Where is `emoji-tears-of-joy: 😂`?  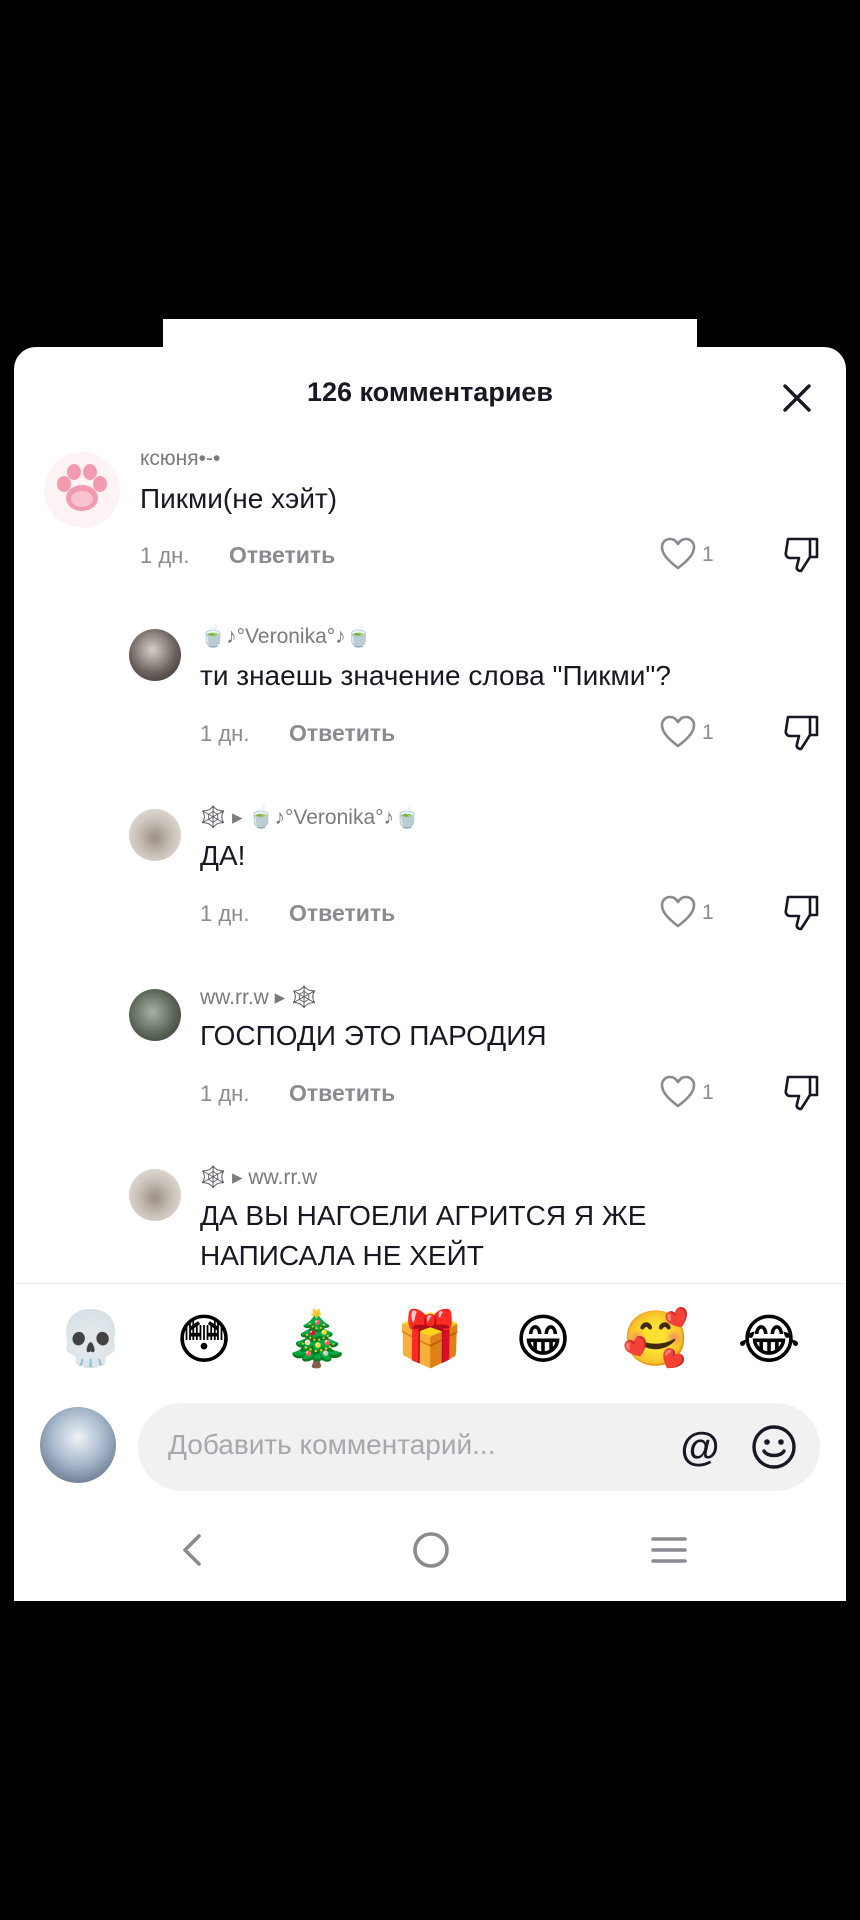 emoji-tears-of-joy: 😂 is located at coordinates (769, 1339).